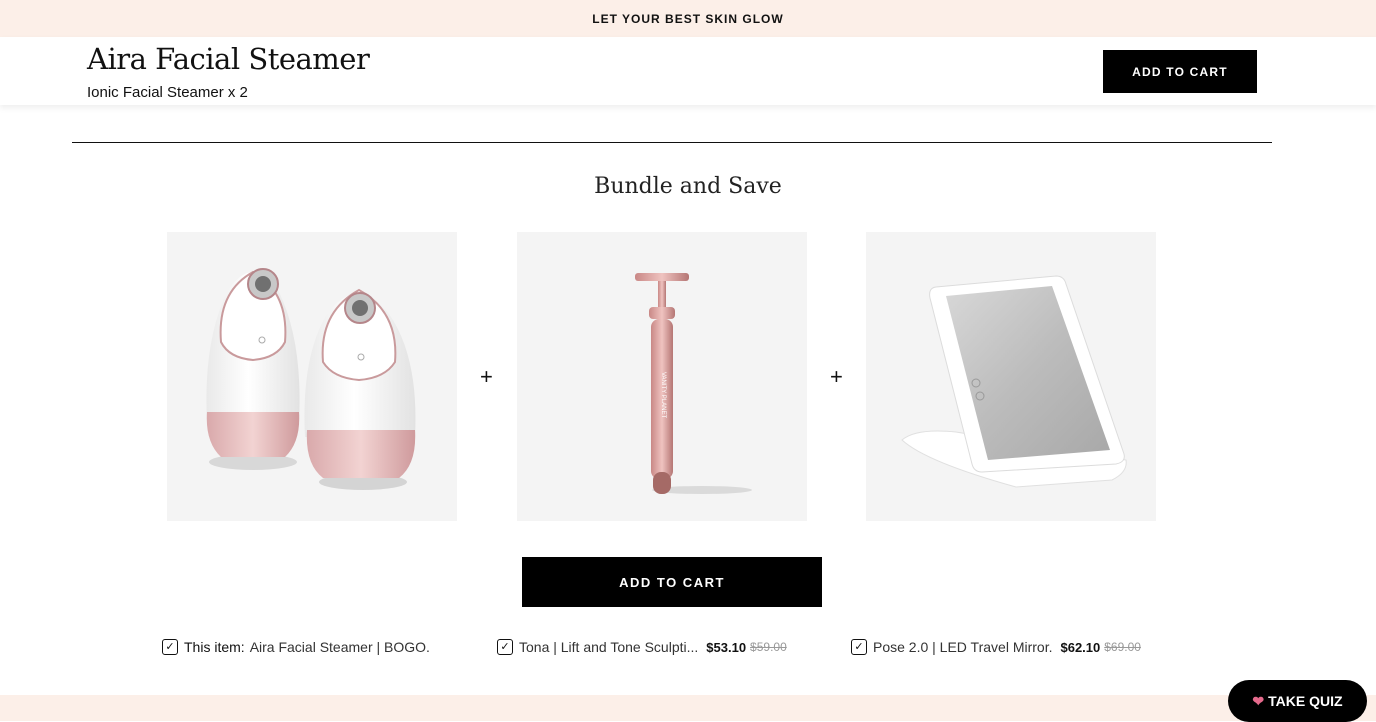  Describe the element at coordinates (1305, 701) in the screenshot. I see `take-quiz-label: TAKE QUIZ` at that location.